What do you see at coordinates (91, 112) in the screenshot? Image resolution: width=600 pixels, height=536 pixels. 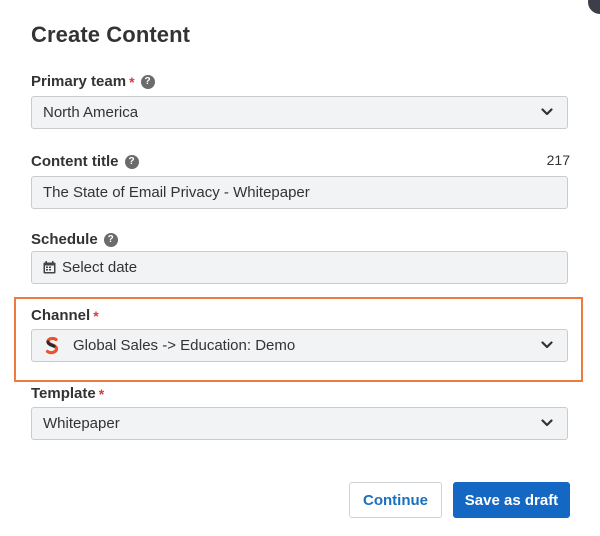 I see `primary-team-value: North America` at bounding box center [91, 112].